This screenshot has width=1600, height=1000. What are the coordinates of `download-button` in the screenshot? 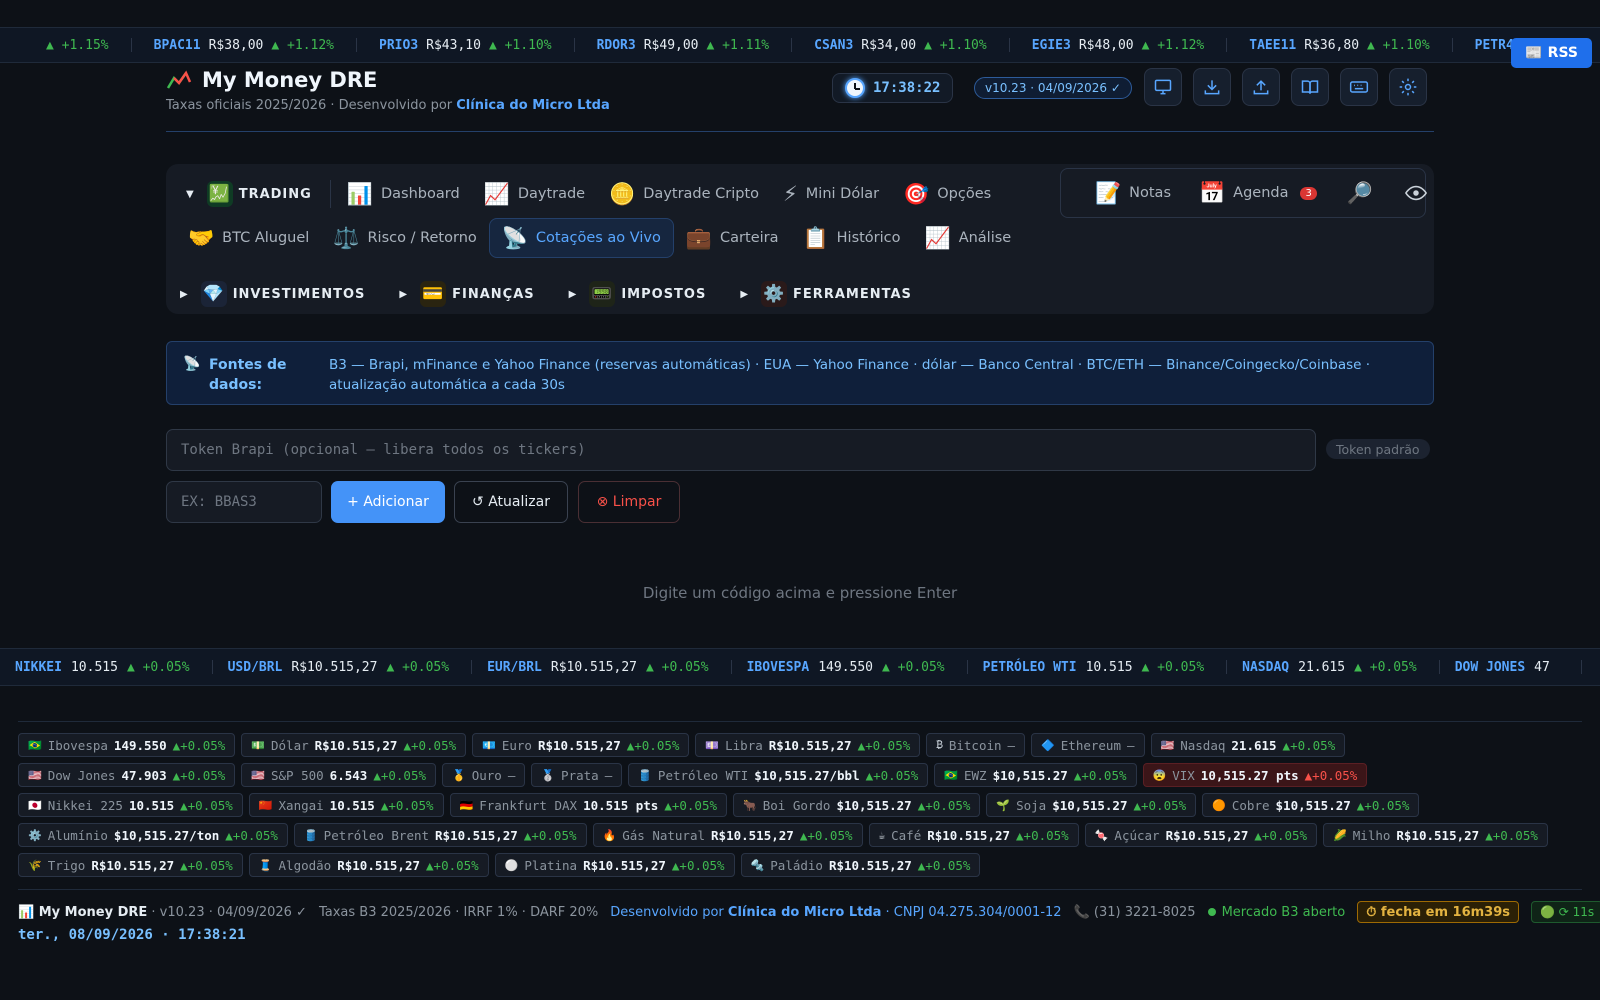 It's located at (1212, 87).